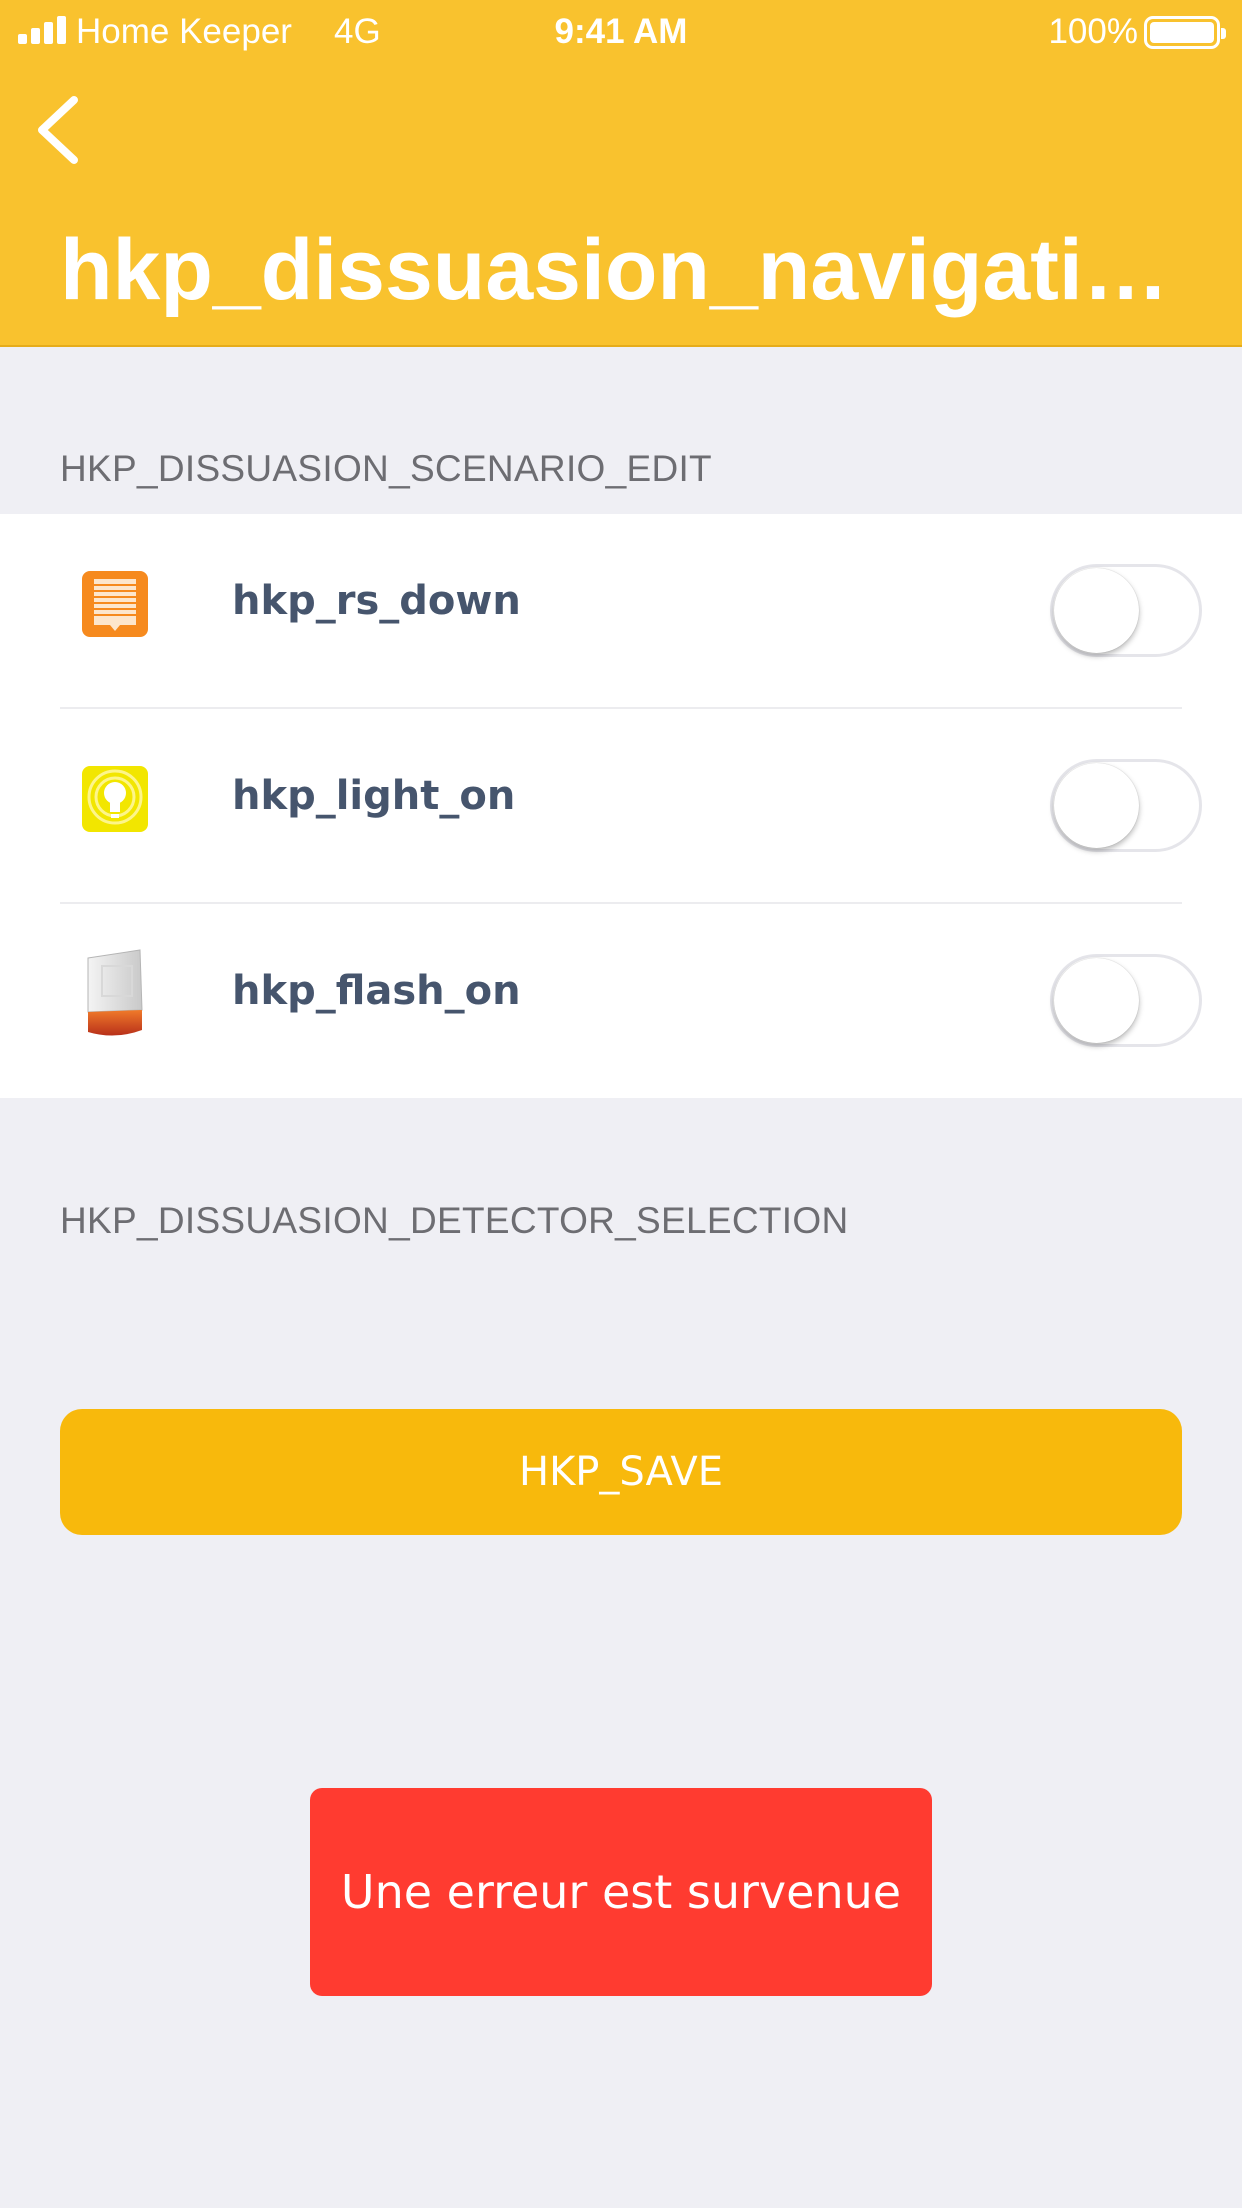  Describe the element at coordinates (621, 1892) in the screenshot. I see `error-toast: Une erreur est survenue` at that location.